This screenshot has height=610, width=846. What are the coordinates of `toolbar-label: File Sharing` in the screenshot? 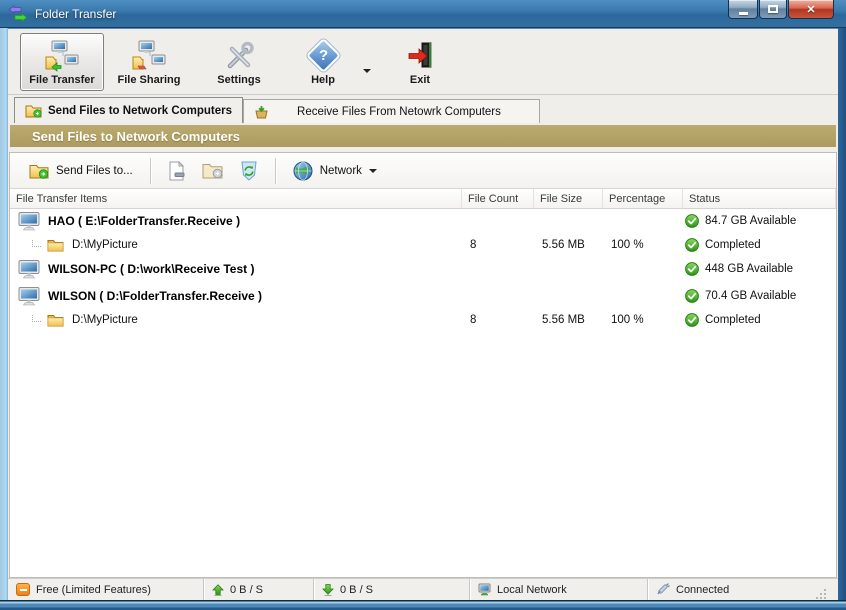 It's located at (149, 79).